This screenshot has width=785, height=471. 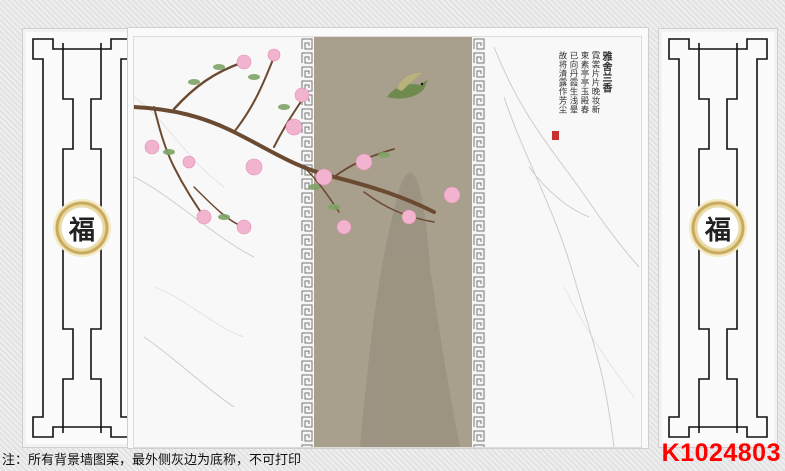 What do you see at coordinates (584, 82) in the screenshot?
I see `poem-line: 束素亭亭玉殿春` at bounding box center [584, 82].